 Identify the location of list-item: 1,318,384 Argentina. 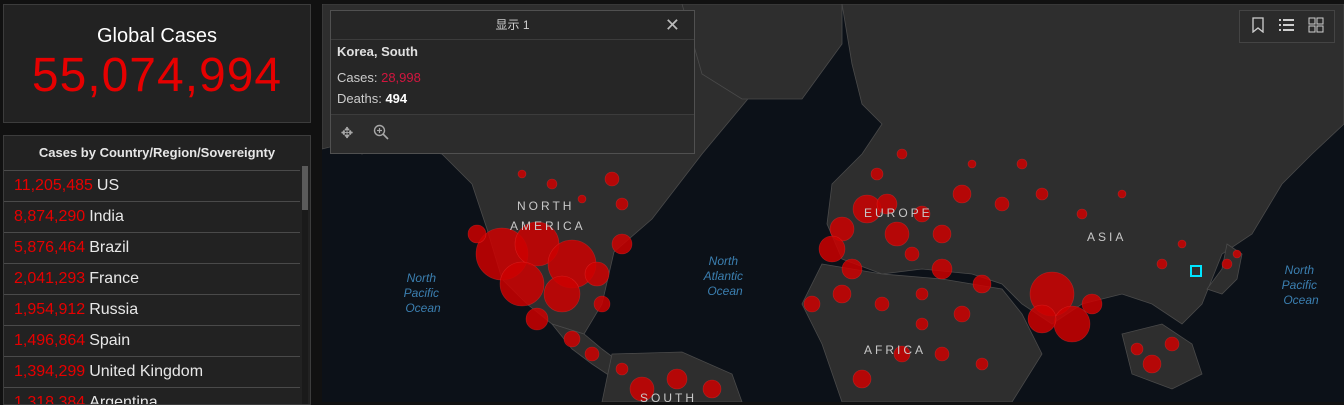
(152, 396).